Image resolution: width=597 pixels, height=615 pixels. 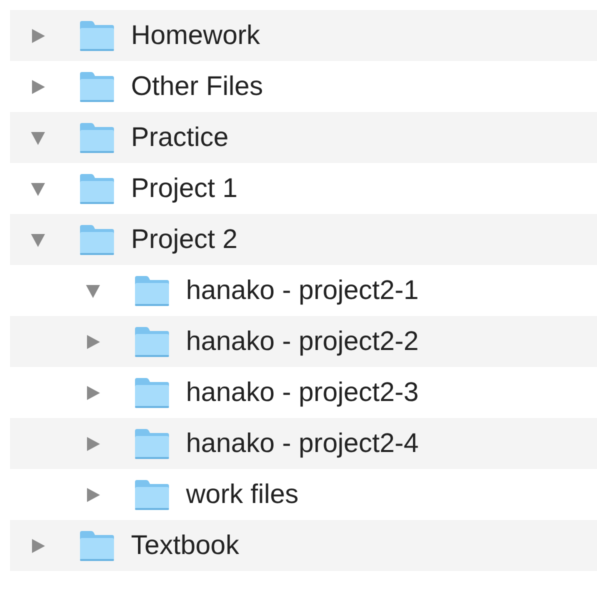 I want to click on folder-name: Homework, so click(x=195, y=35).